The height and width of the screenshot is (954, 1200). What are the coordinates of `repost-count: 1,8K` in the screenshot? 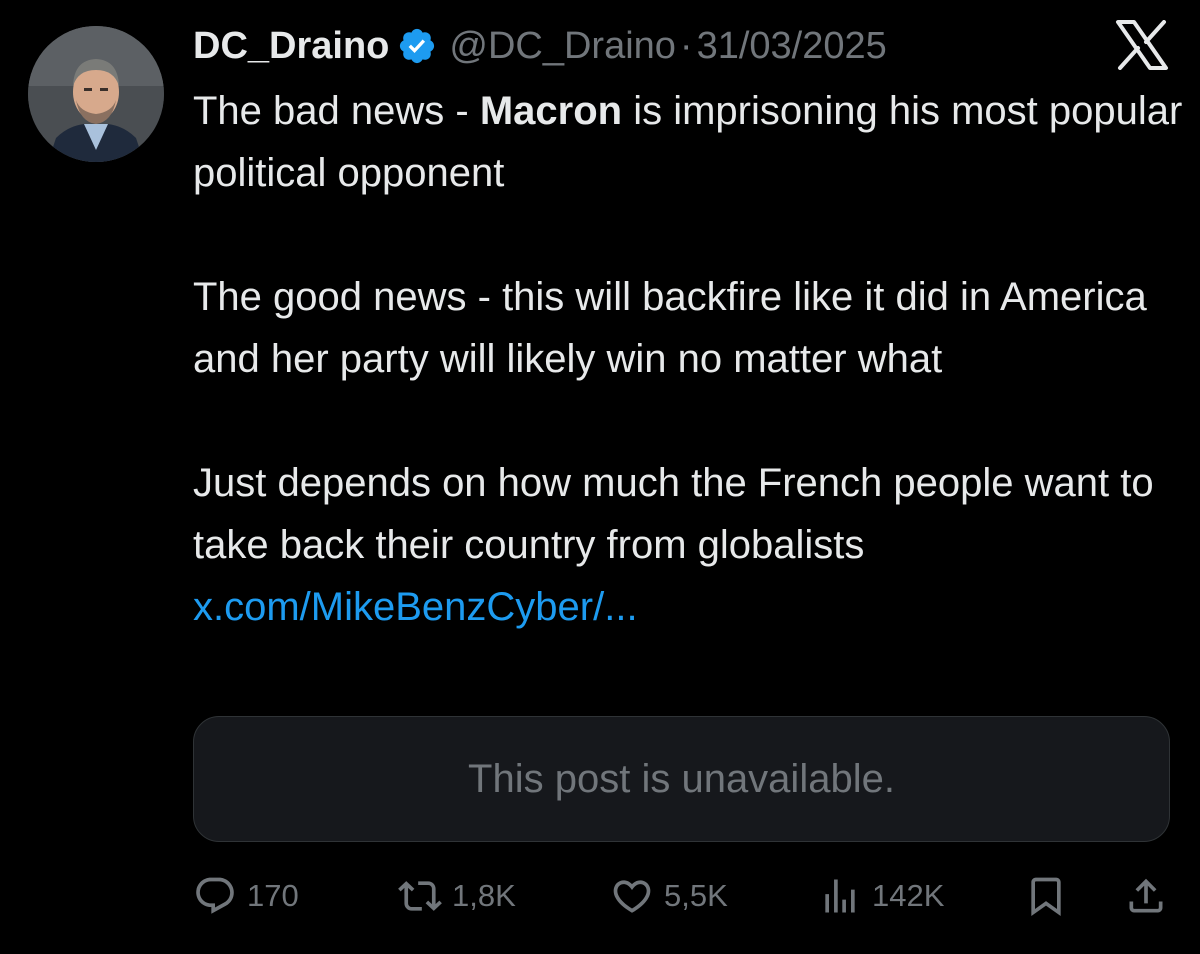 It's located at (484, 895).